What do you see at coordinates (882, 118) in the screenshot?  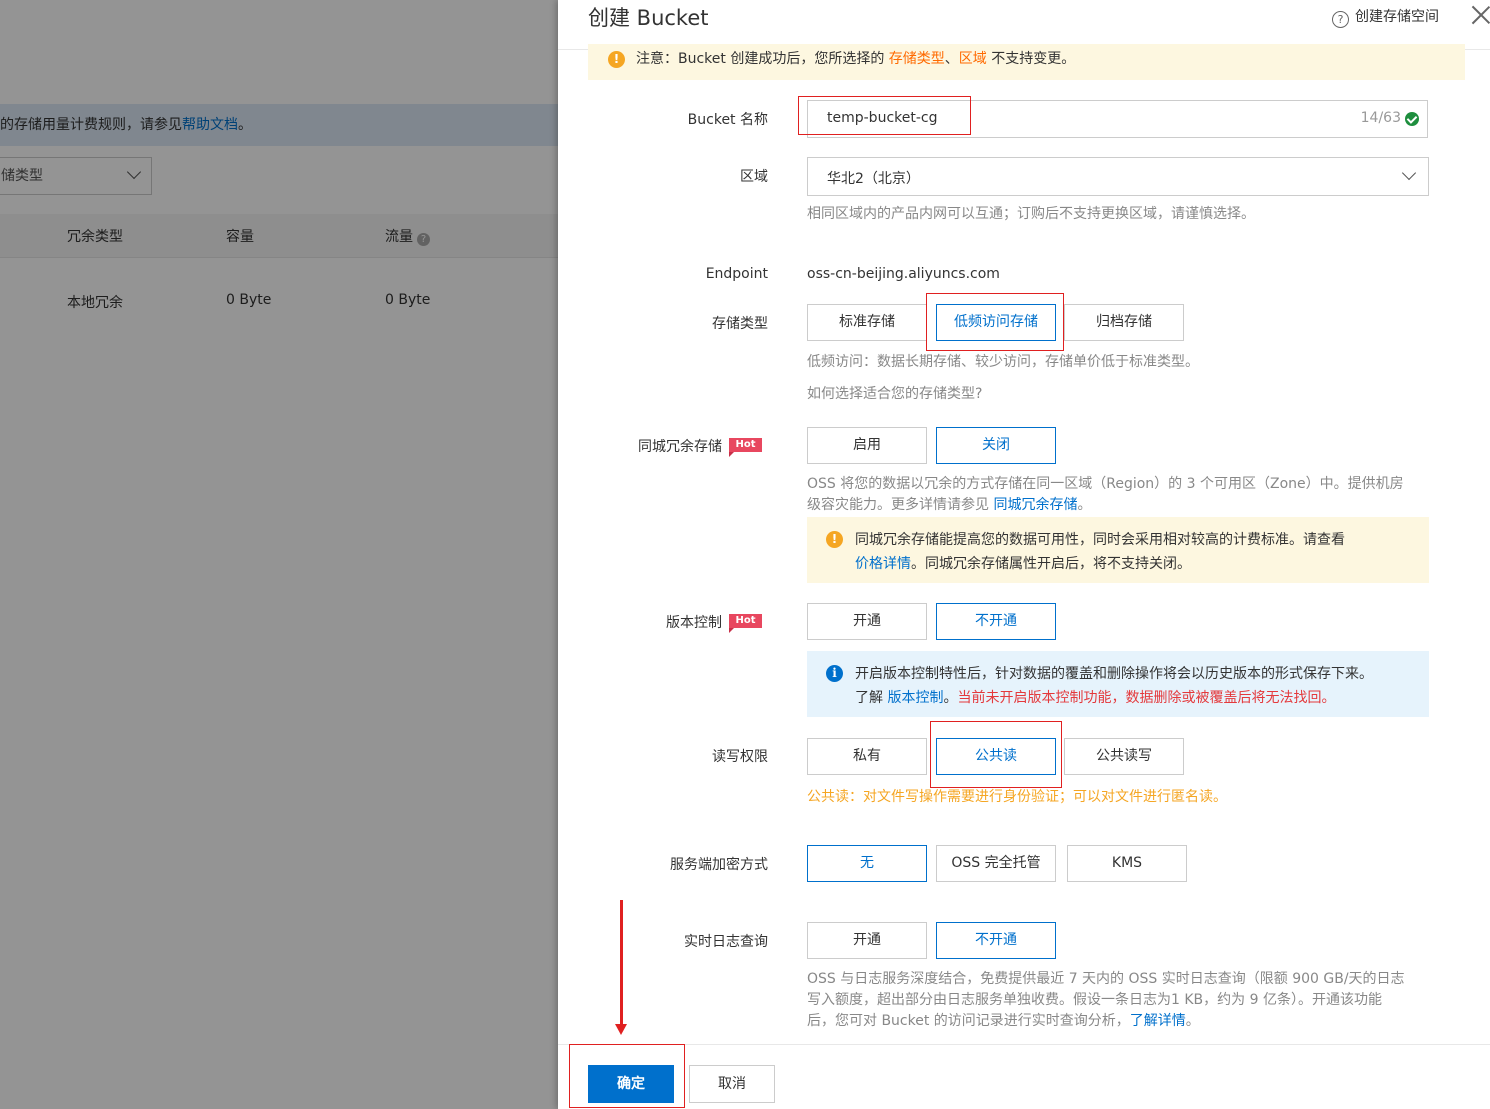 I see `bucket-name-value: temp-bucket-cg` at bounding box center [882, 118].